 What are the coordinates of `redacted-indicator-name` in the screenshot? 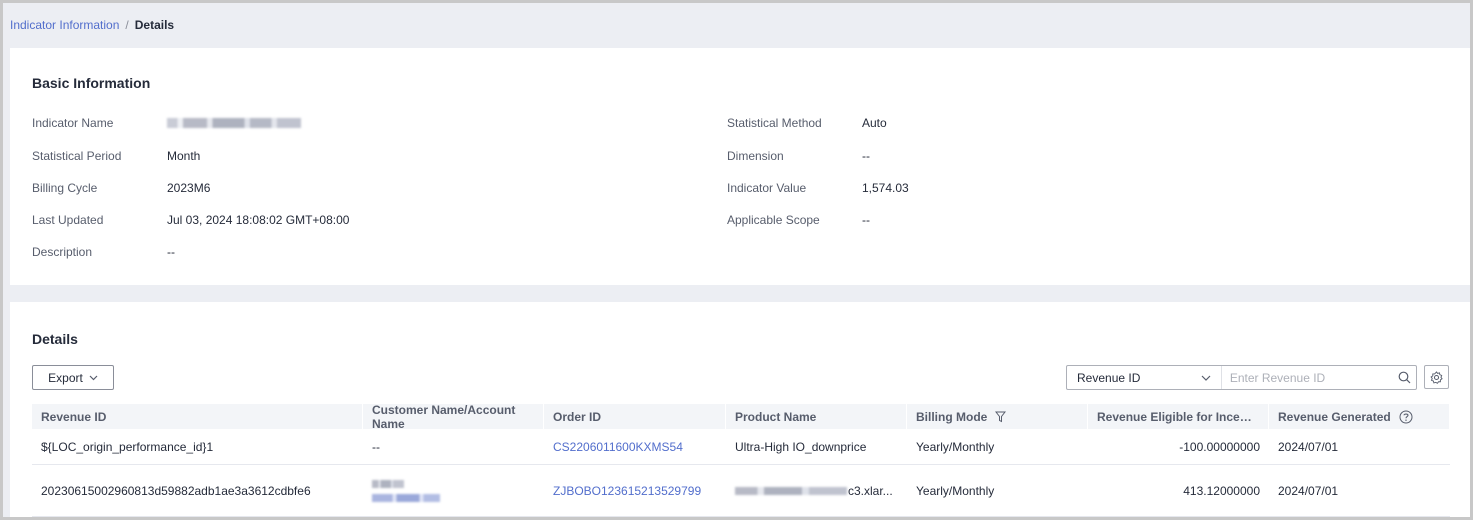 It's located at (234, 123).